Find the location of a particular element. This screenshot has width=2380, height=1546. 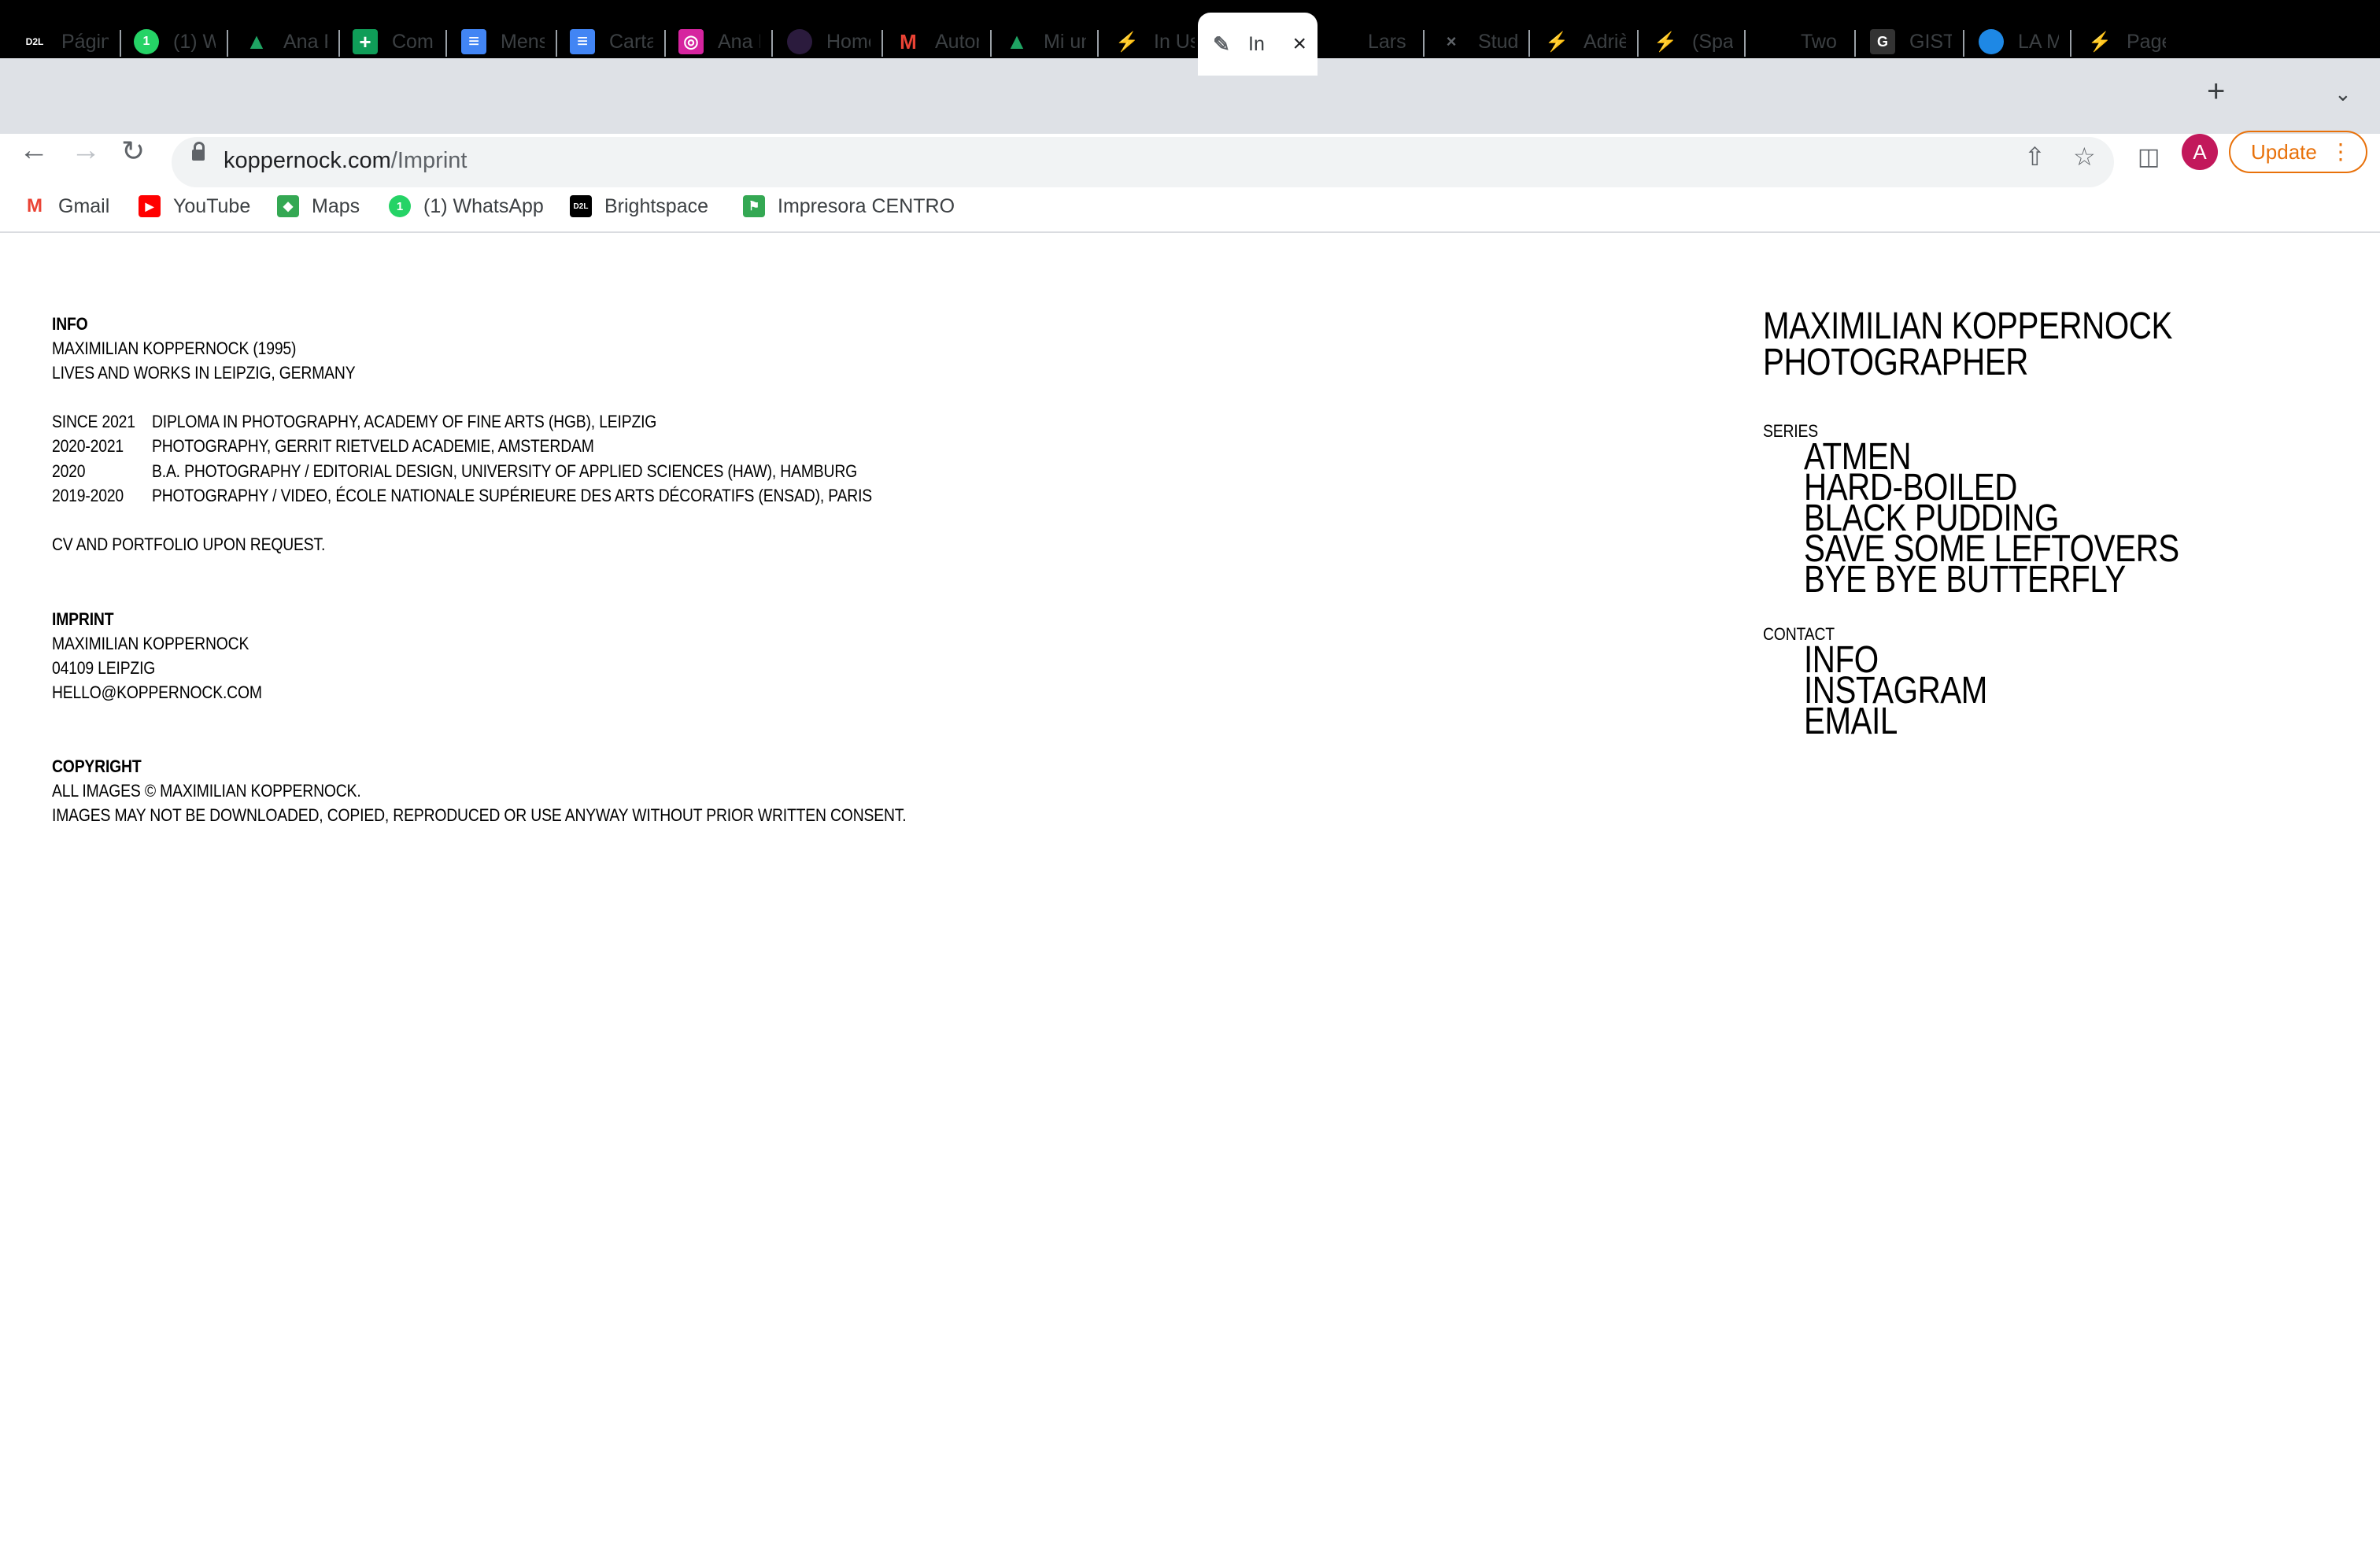

bookmark-label: Brightspace is located at coordinates (656, 205).